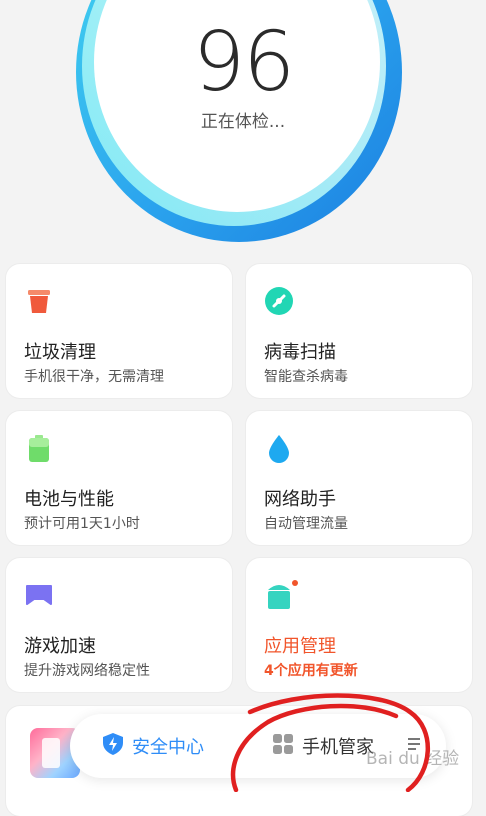 The image size is (486, 816). Describe the element at coordinates (306, 377) in the screenshot. I see `card-subtitle: 智能查杀病毒` at that location.